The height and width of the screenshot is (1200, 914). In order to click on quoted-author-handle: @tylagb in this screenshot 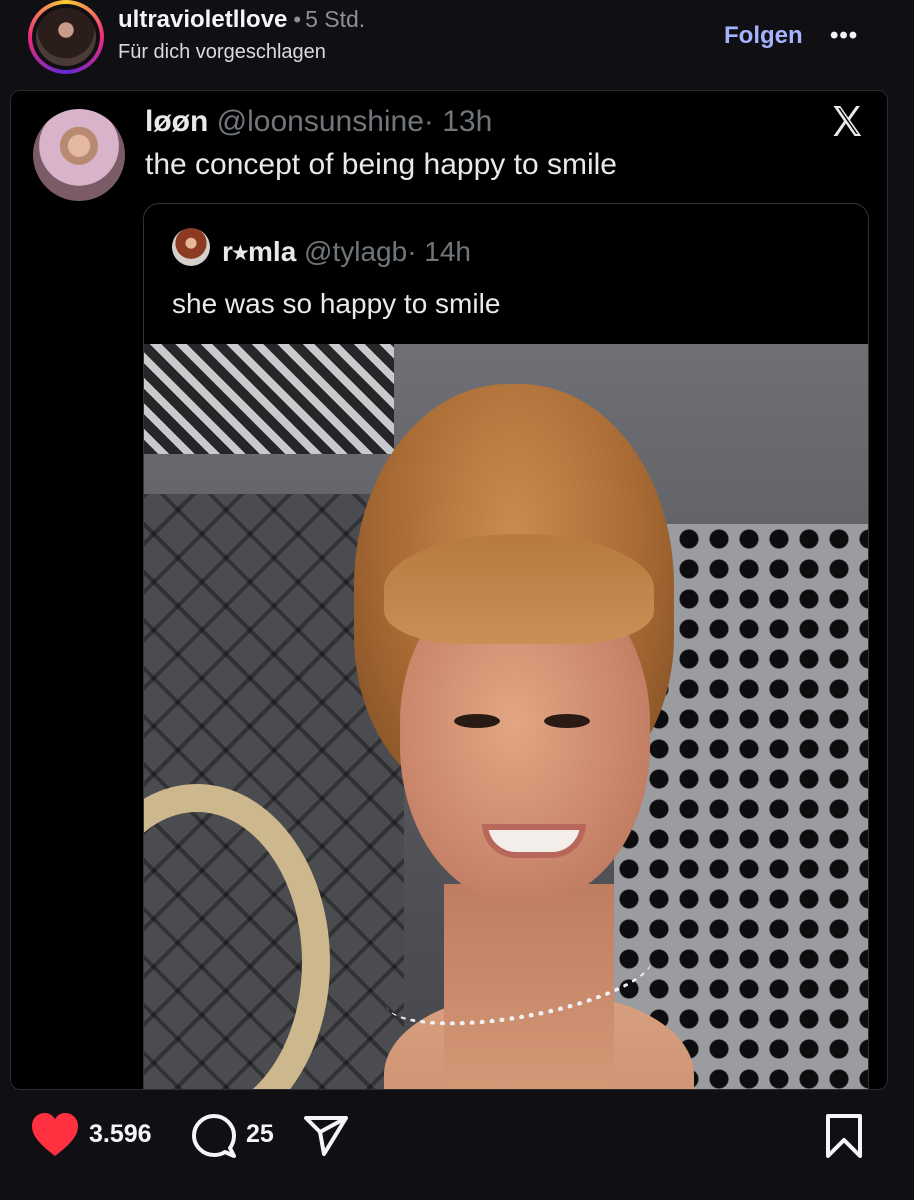, I will do `click(356, 251)`.